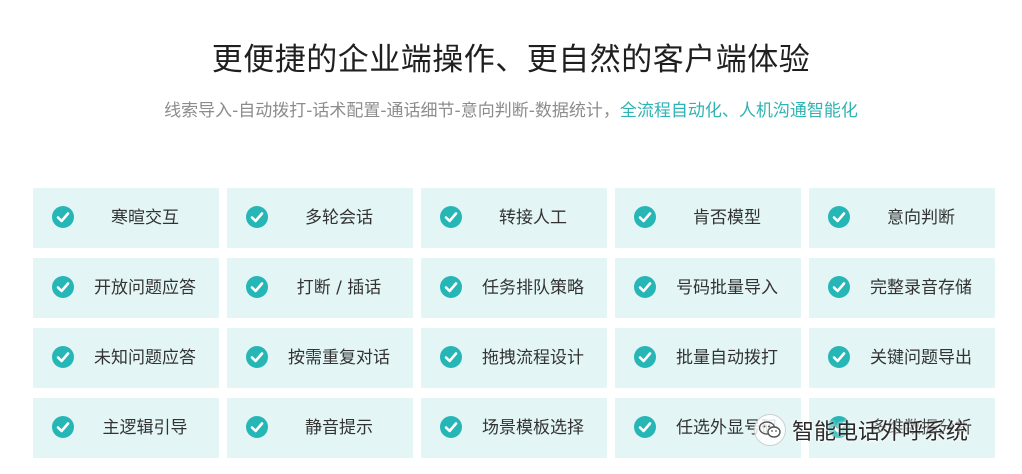  I want to click on feature-label: 肯否模型, so click(727, 218).